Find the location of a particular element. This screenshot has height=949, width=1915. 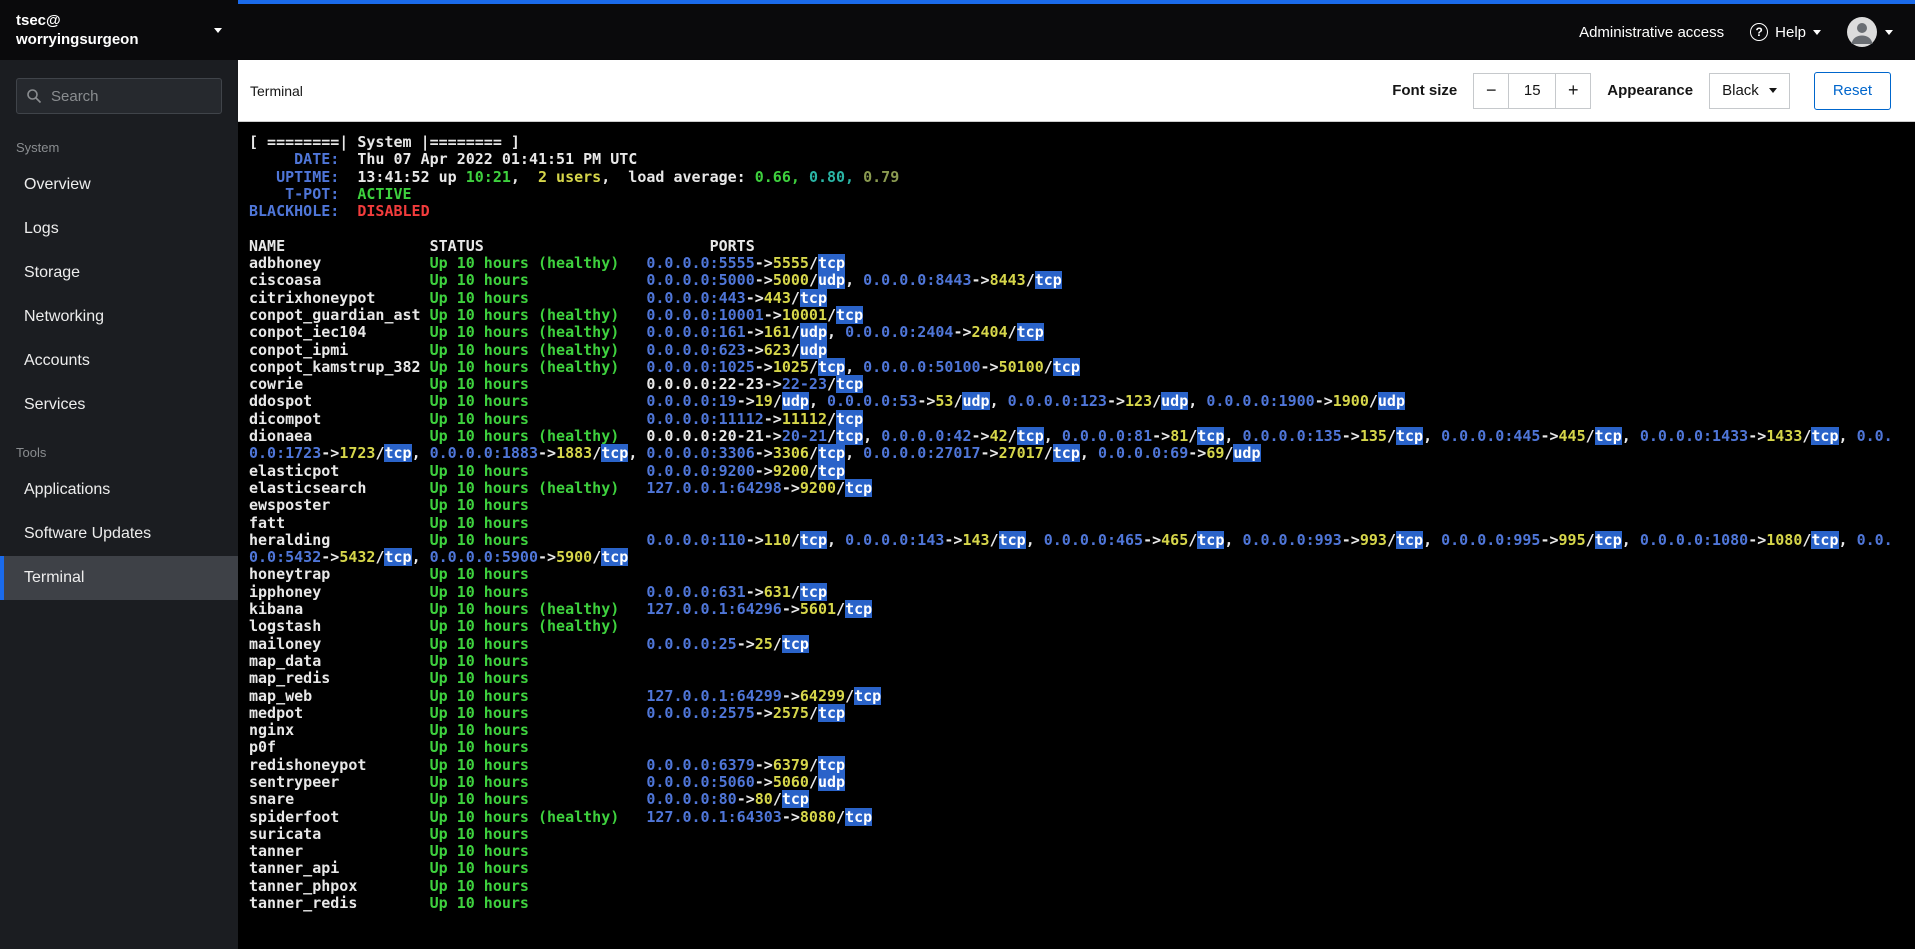

appearance-select: Black is located at coordinates (1749, 90).